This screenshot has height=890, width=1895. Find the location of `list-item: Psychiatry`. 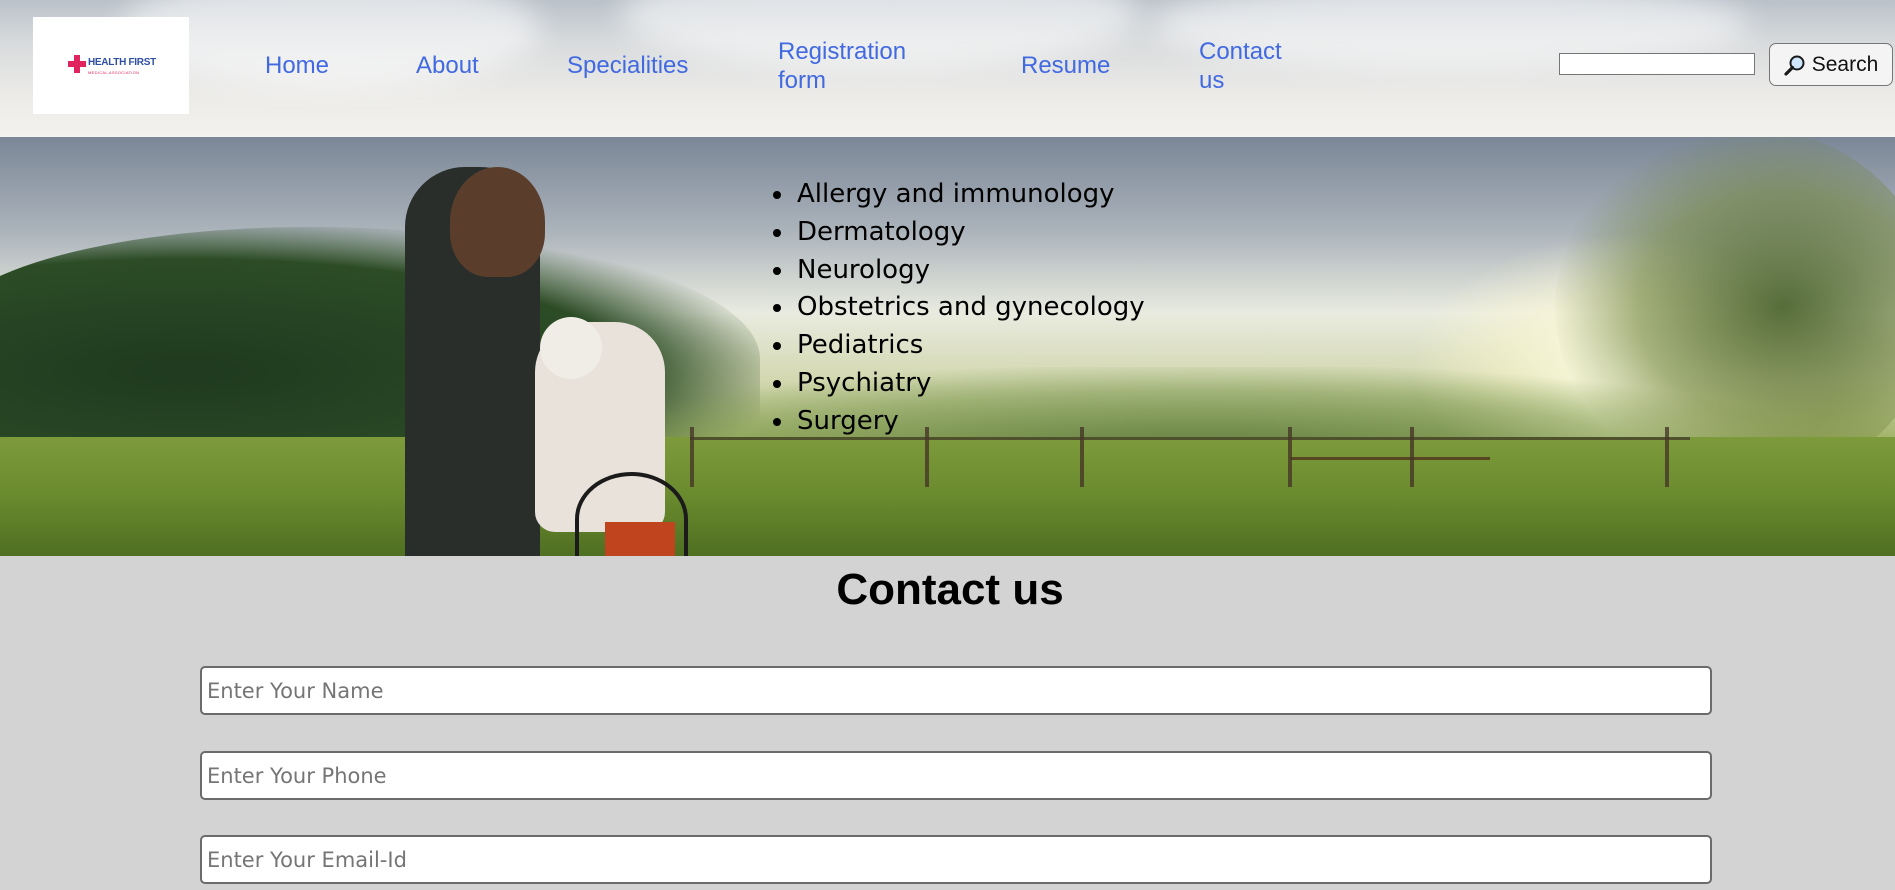

list-item: Psychiatry is located at coordinates (970, 384).